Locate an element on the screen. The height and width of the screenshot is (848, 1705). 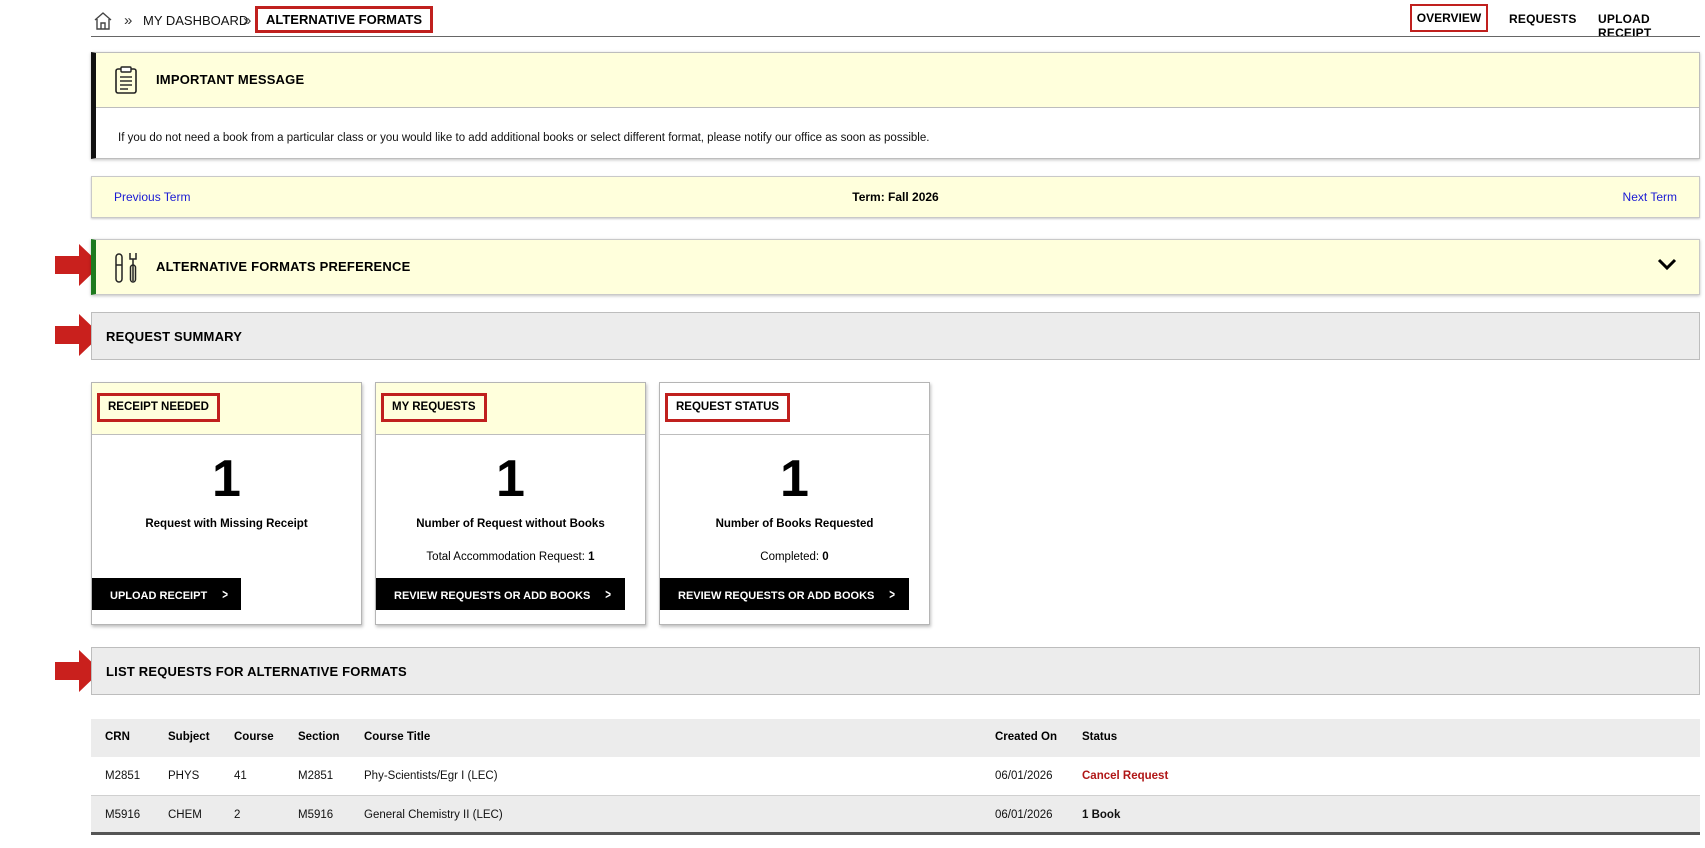
card-subtext: Completed: 0 is located at coordinates (794, 557).